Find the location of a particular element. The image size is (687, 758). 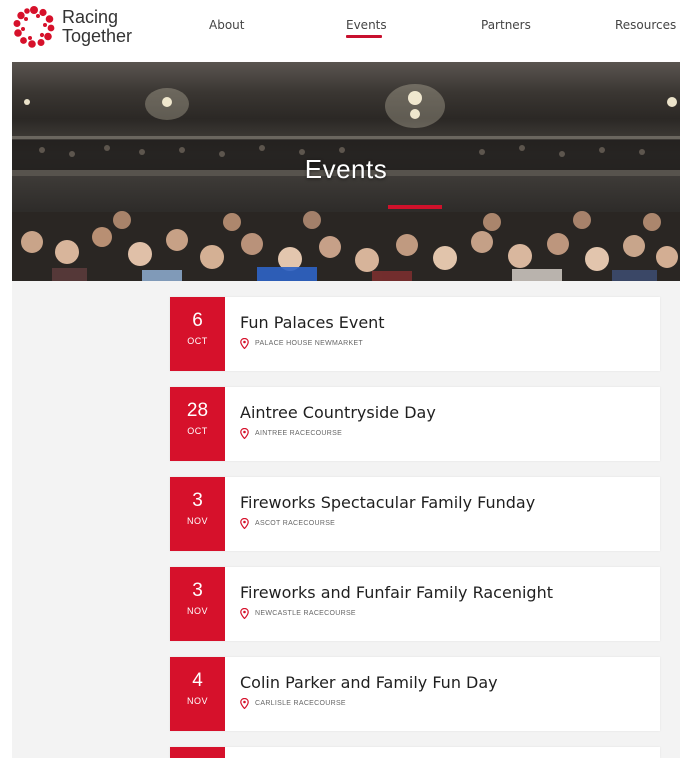

brand-logo: Racing Together is located at coordinates (72, 27).